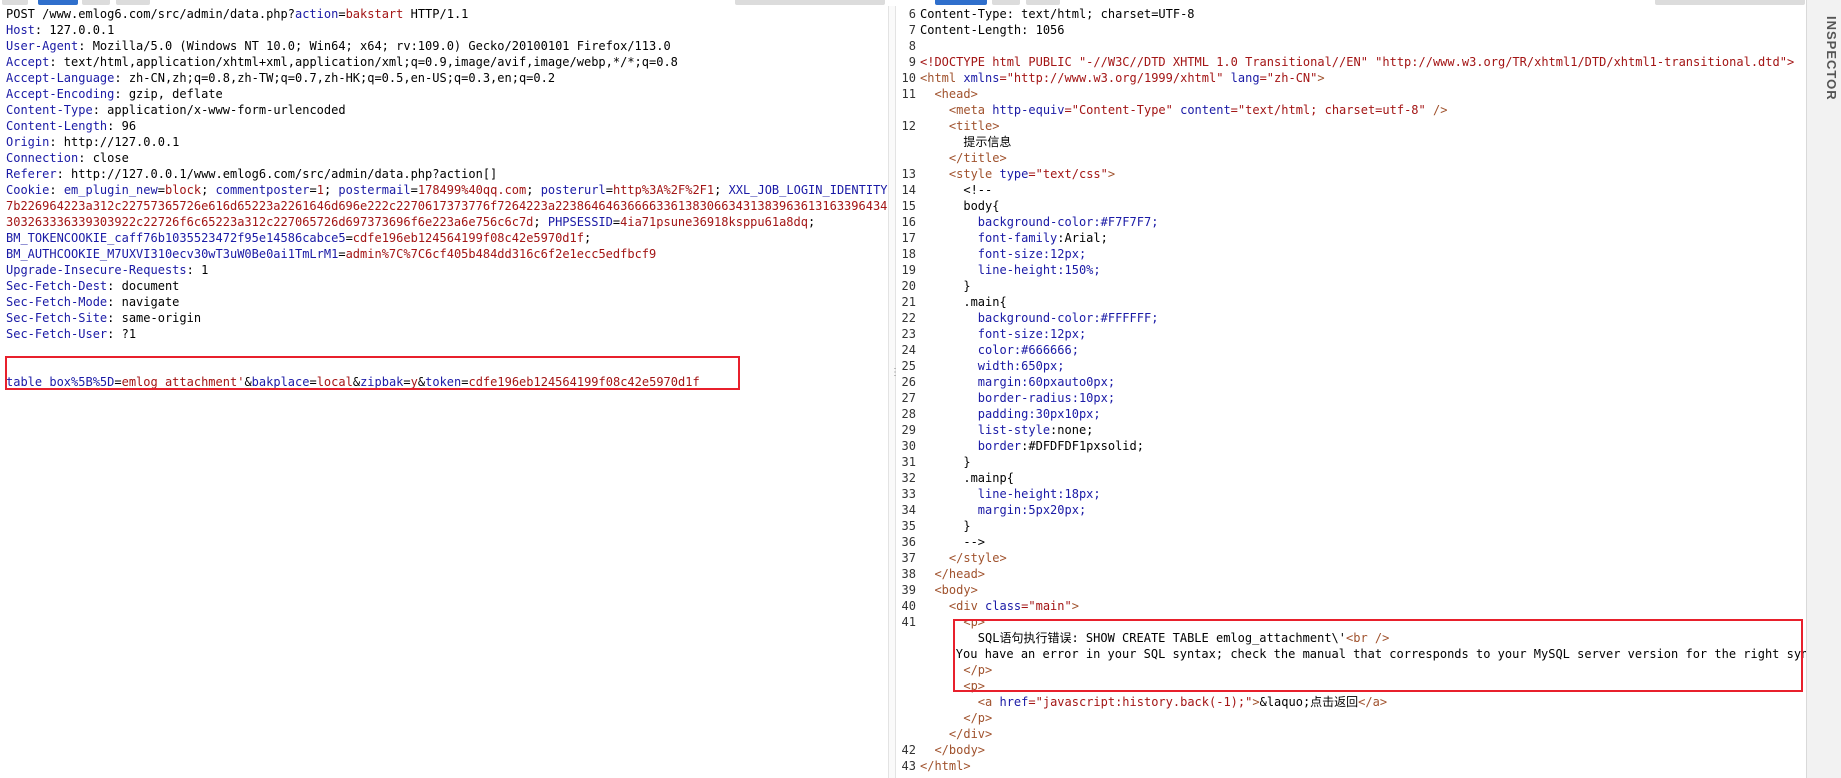  I want to click on line-number: 30, so click(908, 446).